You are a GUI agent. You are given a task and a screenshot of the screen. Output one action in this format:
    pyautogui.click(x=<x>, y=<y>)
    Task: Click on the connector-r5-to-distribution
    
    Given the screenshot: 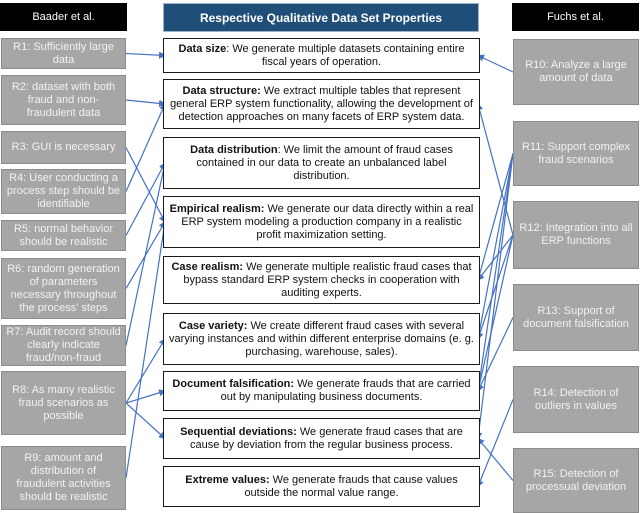 What is the action you would take?
    pyautogui.click(x=145, y=198)
    